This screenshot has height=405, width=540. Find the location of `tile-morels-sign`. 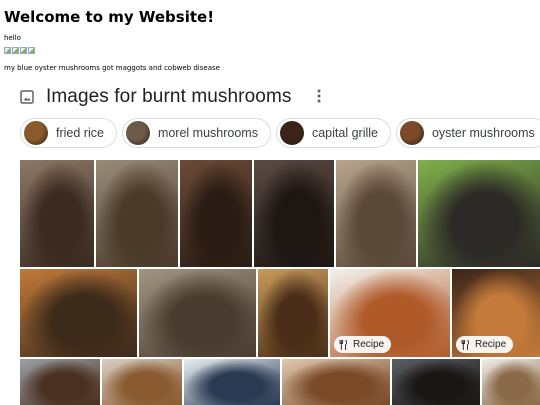

tile-morels-sign is located at coordinates (376, 213).